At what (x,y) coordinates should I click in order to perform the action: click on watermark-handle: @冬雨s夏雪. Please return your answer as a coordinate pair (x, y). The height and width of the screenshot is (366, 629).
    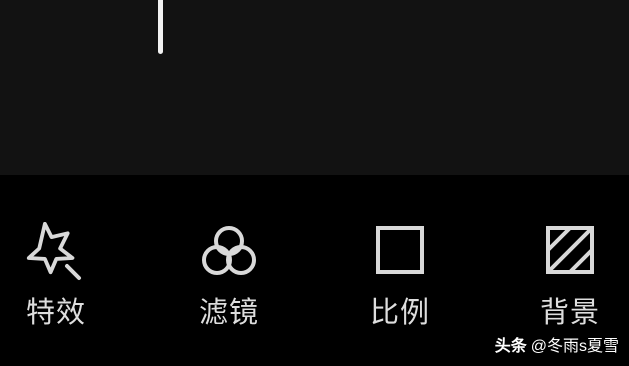
    Looking at the image, I should click on (574, 346).